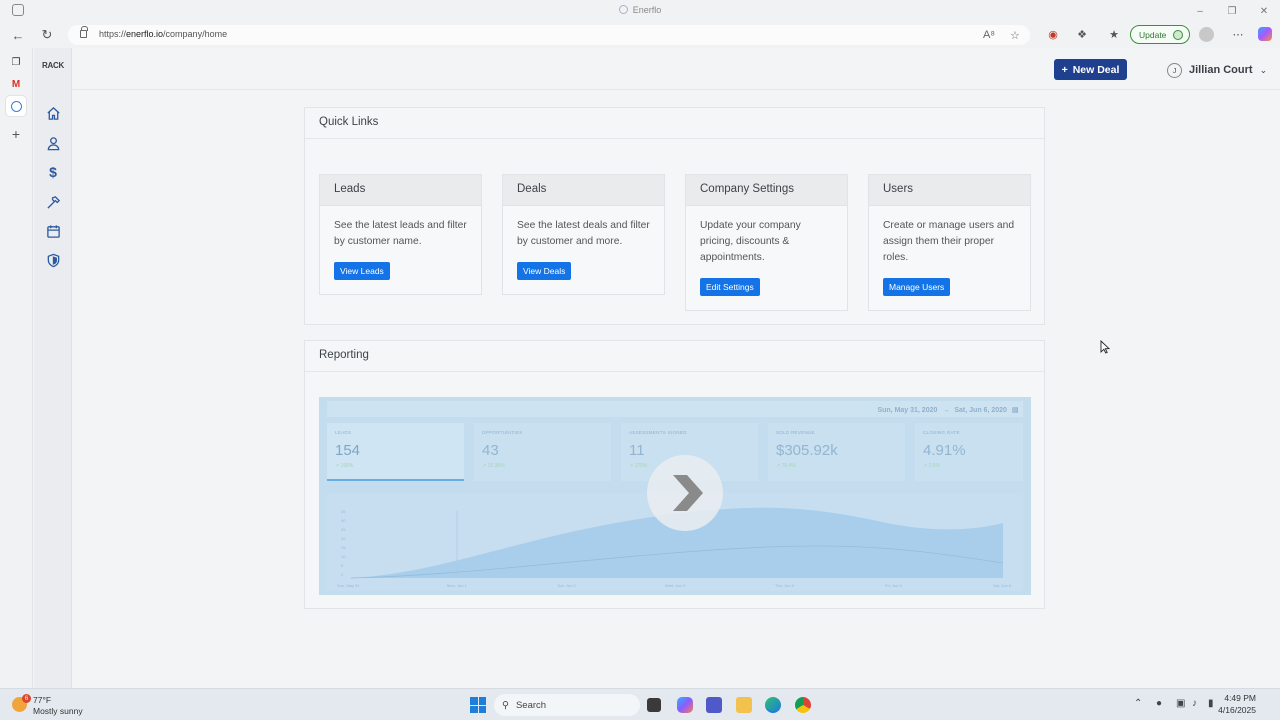 This screenshot has width=1280, height=720. I want to click on read-aloud-icon: A⁸, so click(989, 35).